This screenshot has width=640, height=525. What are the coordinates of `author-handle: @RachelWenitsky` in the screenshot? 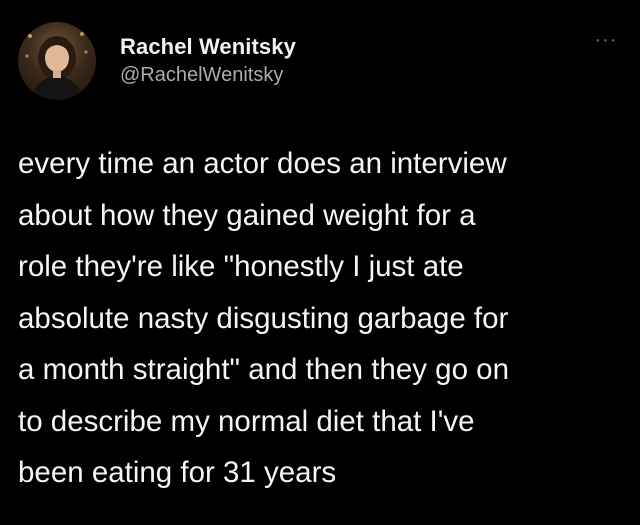 It's located at (201, 75).